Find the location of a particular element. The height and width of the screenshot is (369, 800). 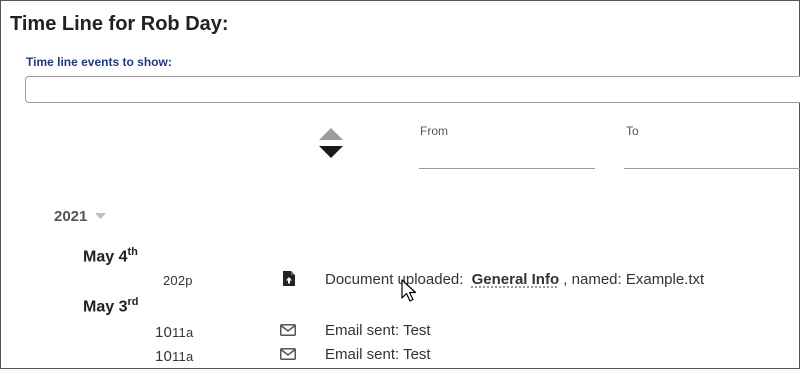

event-trailing-text: , named: Example.txt is located at coordinates (632, 279).